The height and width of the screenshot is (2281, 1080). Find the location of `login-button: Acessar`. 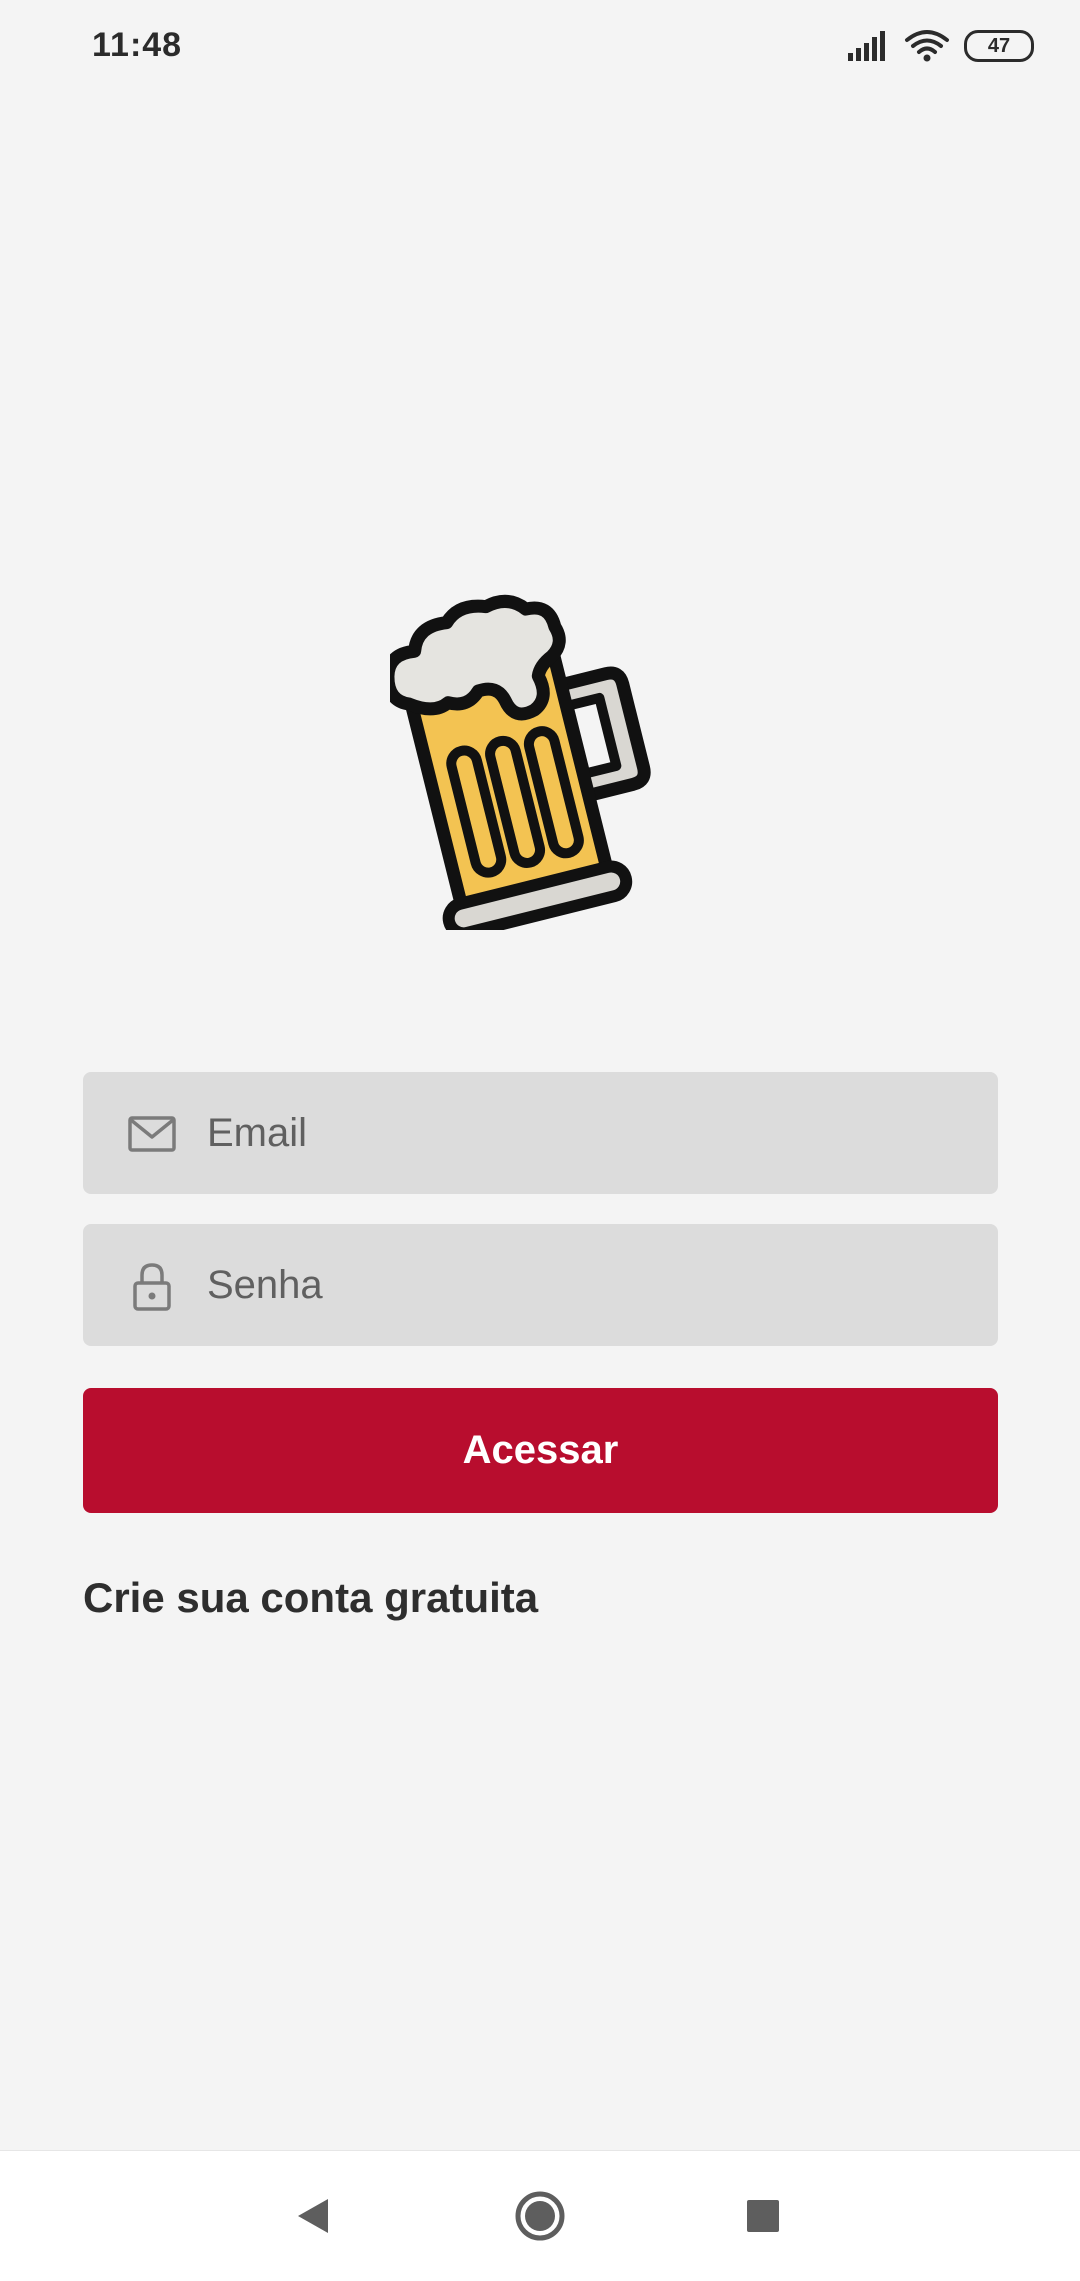

login-button: Acessar is located at coordinates (540, 1450).